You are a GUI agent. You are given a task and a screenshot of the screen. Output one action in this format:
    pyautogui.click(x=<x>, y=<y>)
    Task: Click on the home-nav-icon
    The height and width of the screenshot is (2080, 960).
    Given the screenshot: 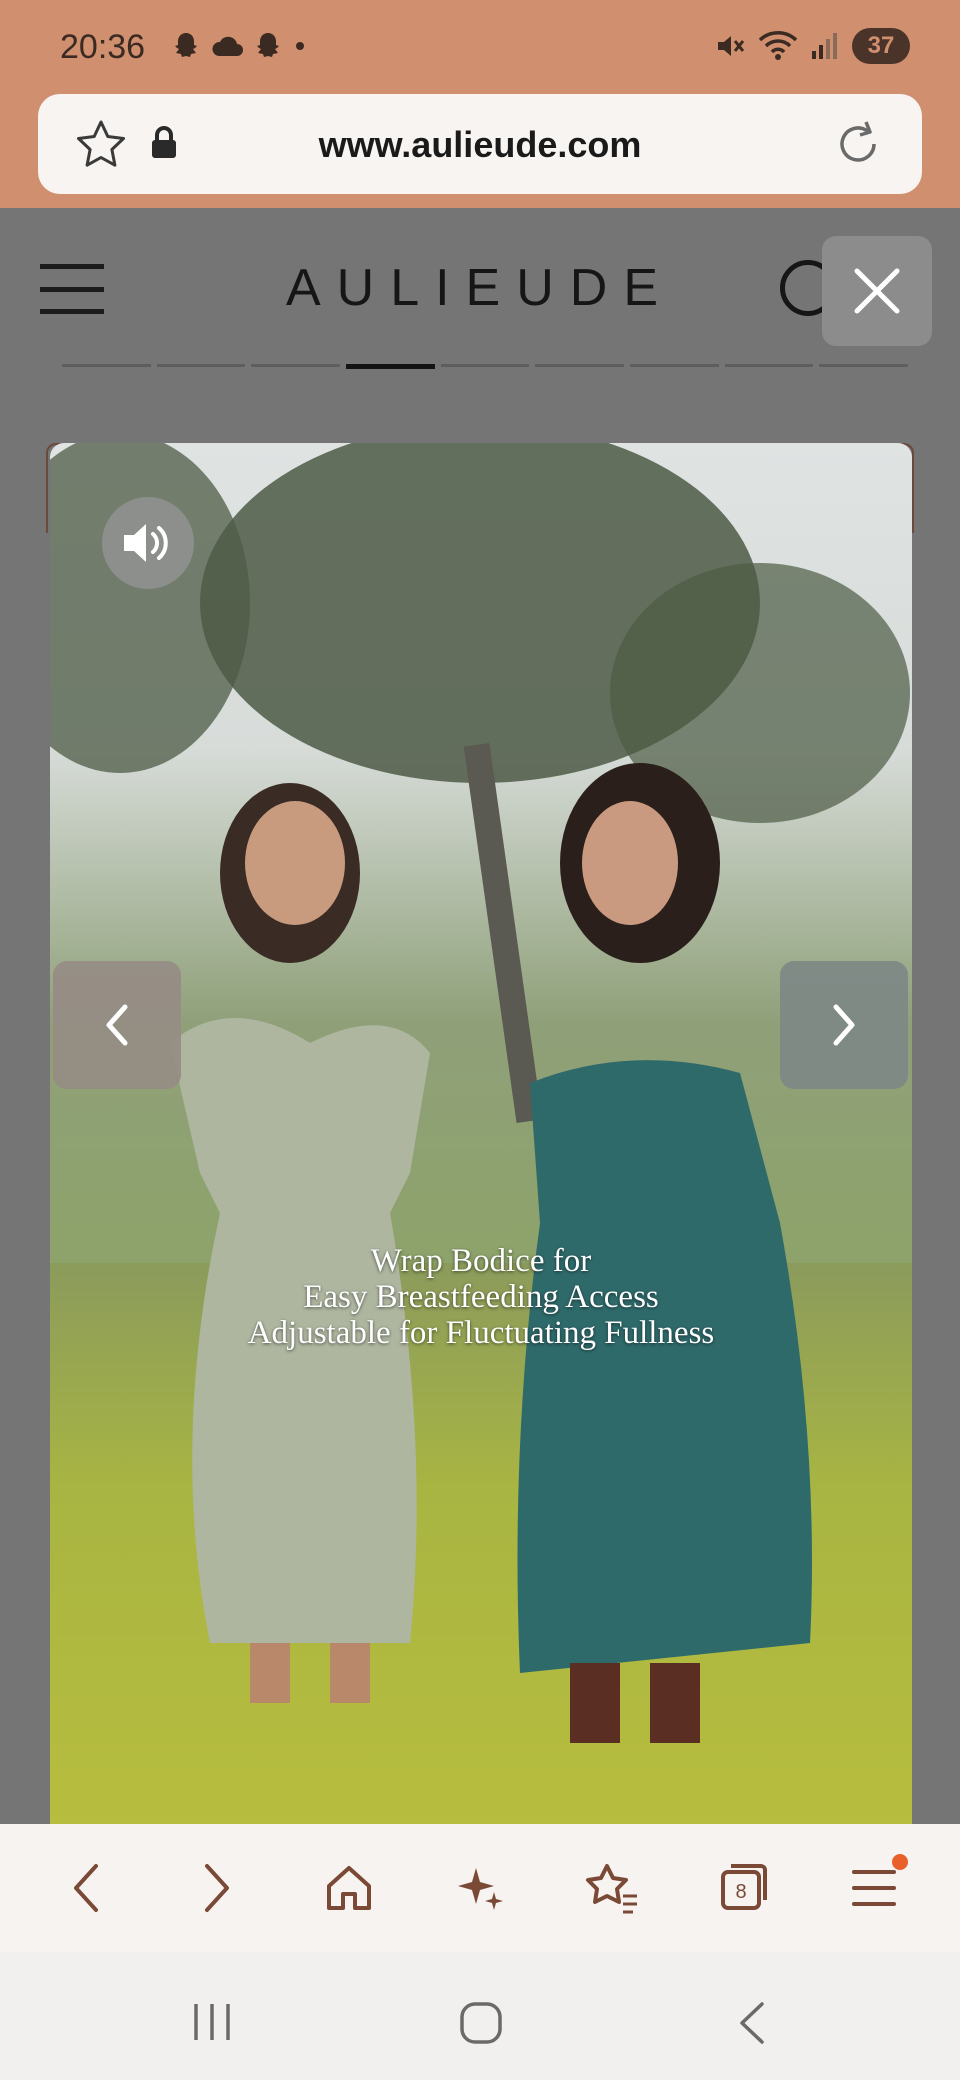 What is the action you would take?
    pyautogui.click(x=481, y=2023)
    